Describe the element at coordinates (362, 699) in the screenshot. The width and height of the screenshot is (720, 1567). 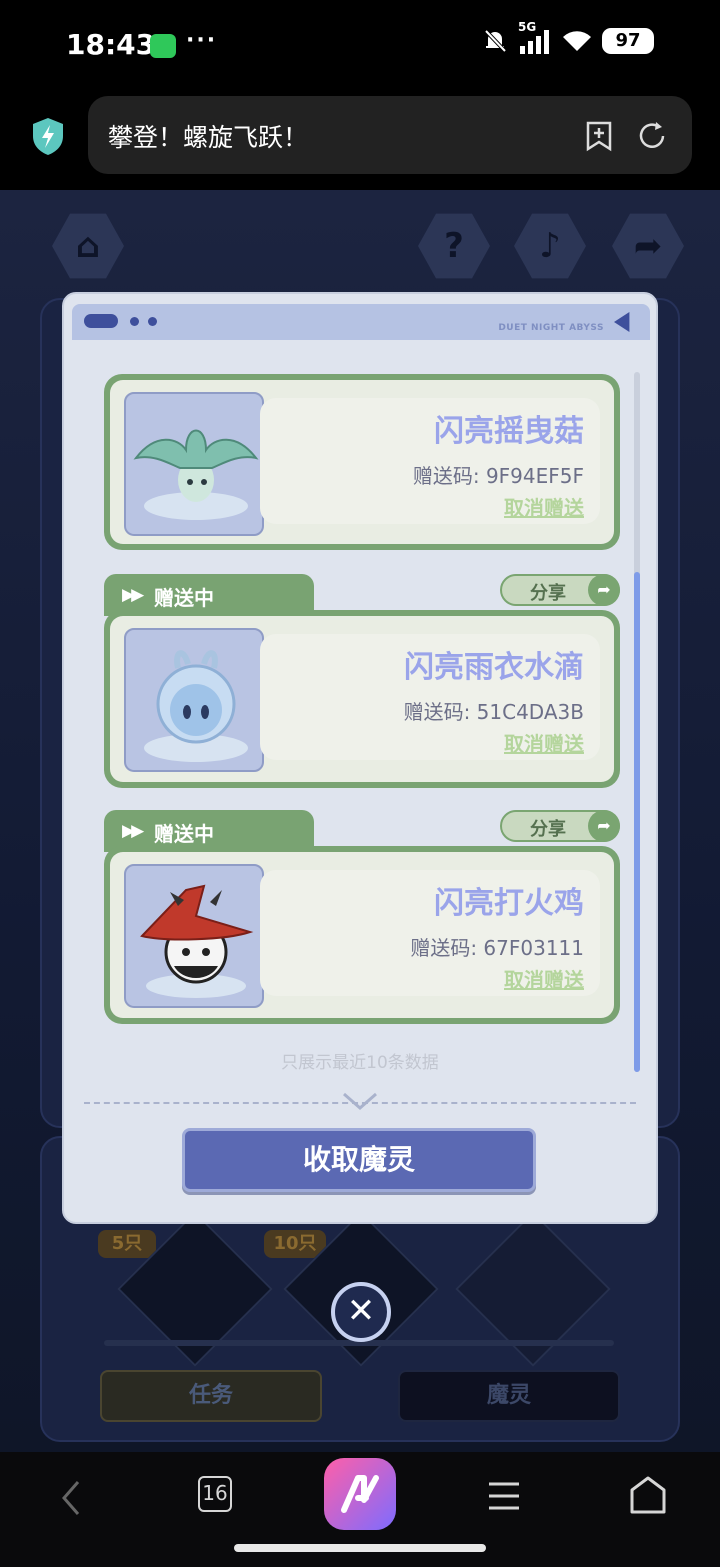
I see `gift-card: 闪亮雨衣水滴 赠送码: 51C4DA3B 取消赠送` at that location.